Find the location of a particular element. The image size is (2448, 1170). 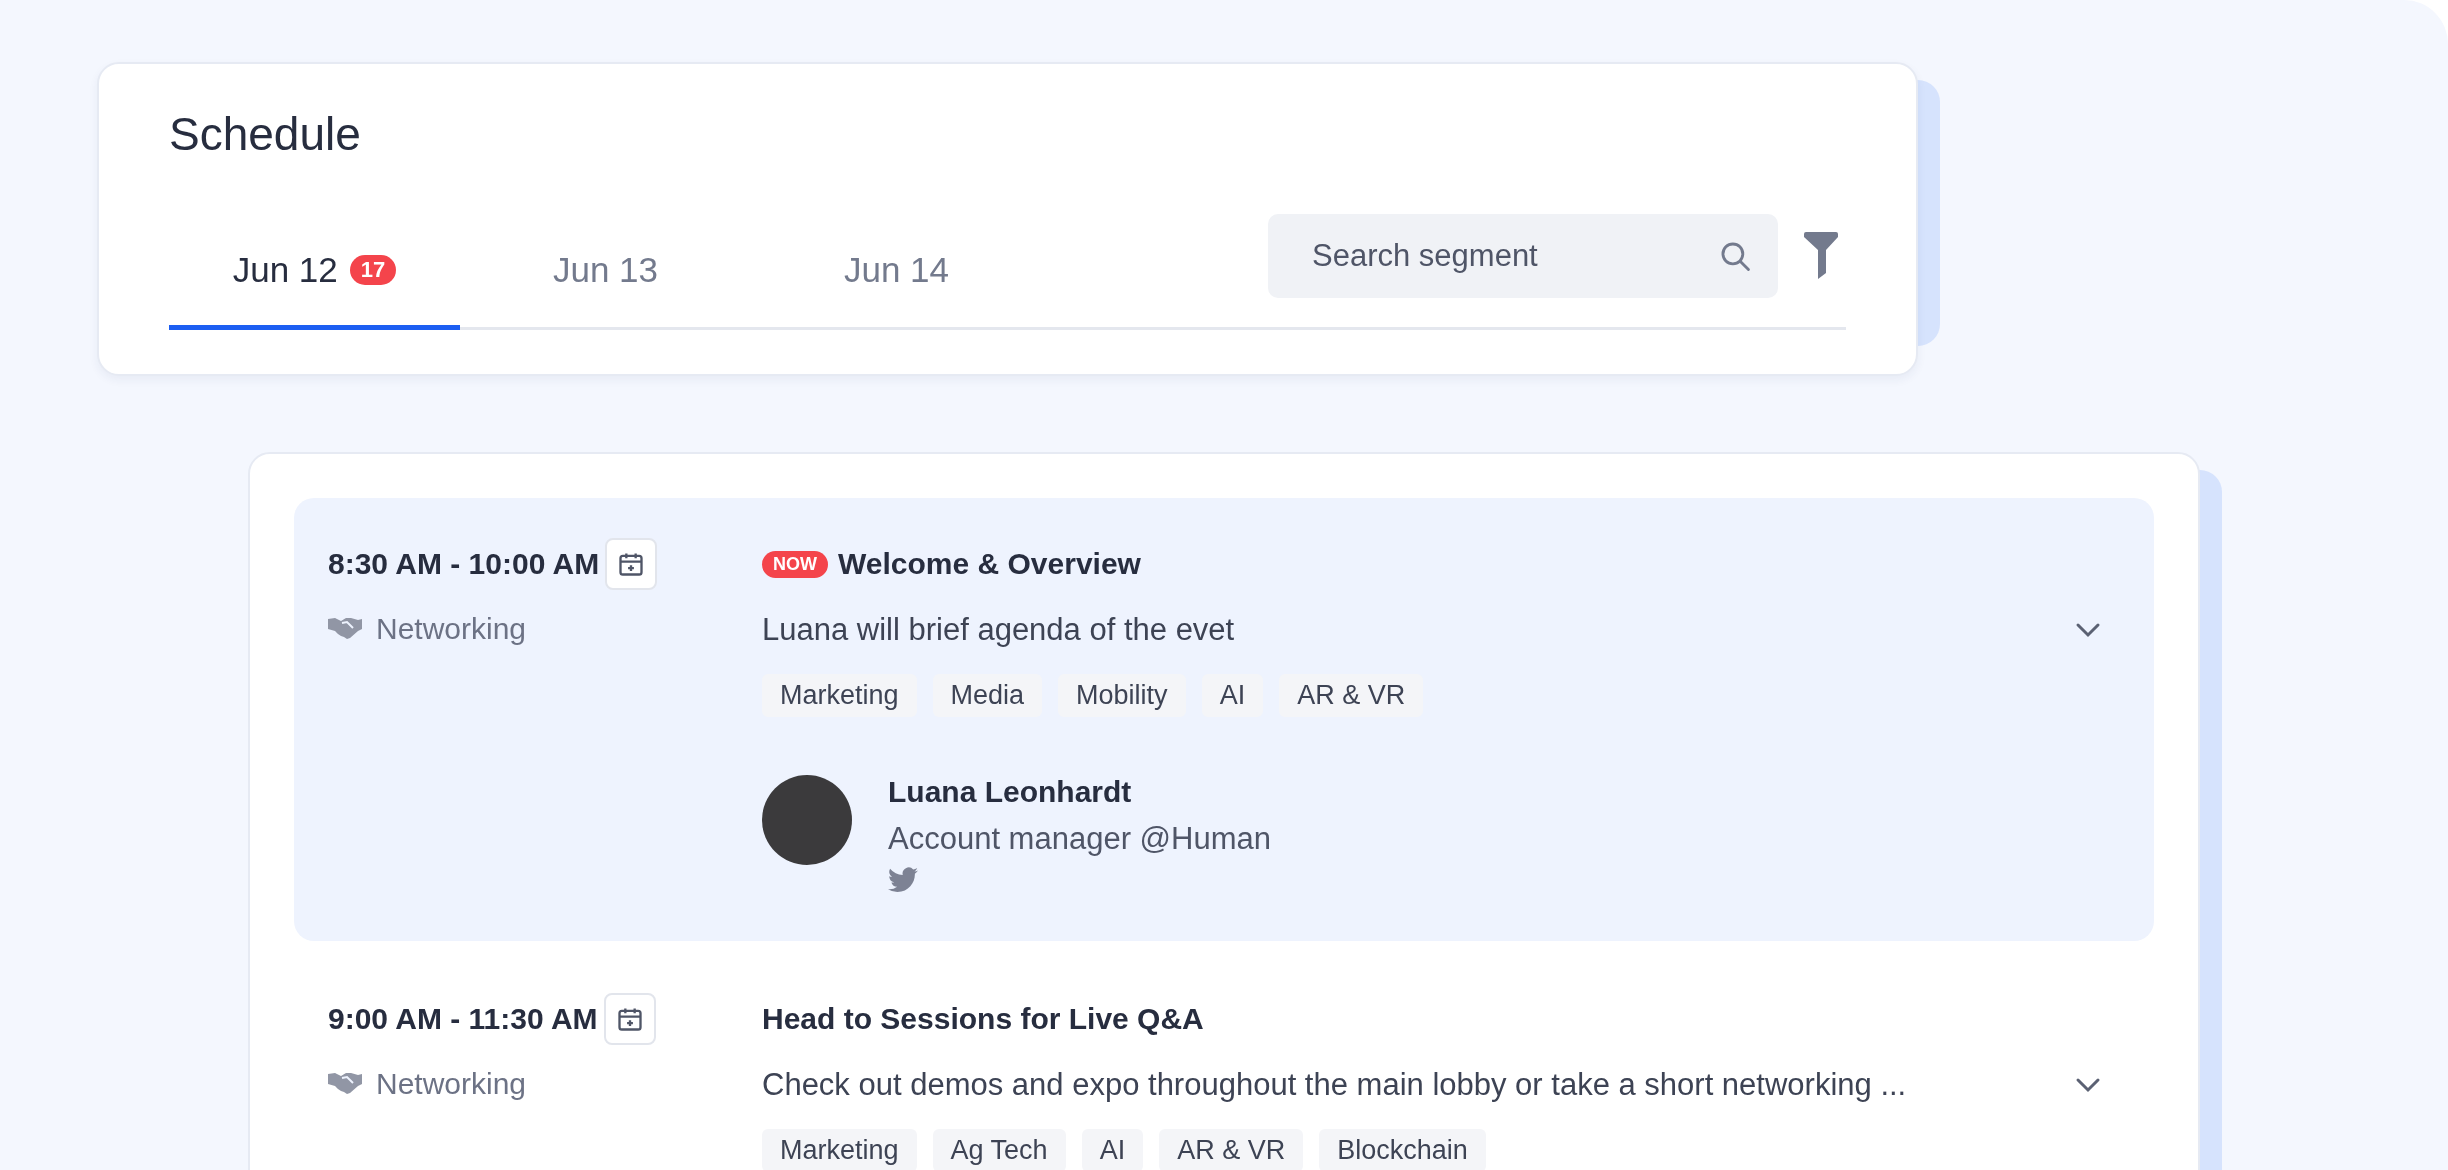

bird-icon is located at coordinates (903, 880).